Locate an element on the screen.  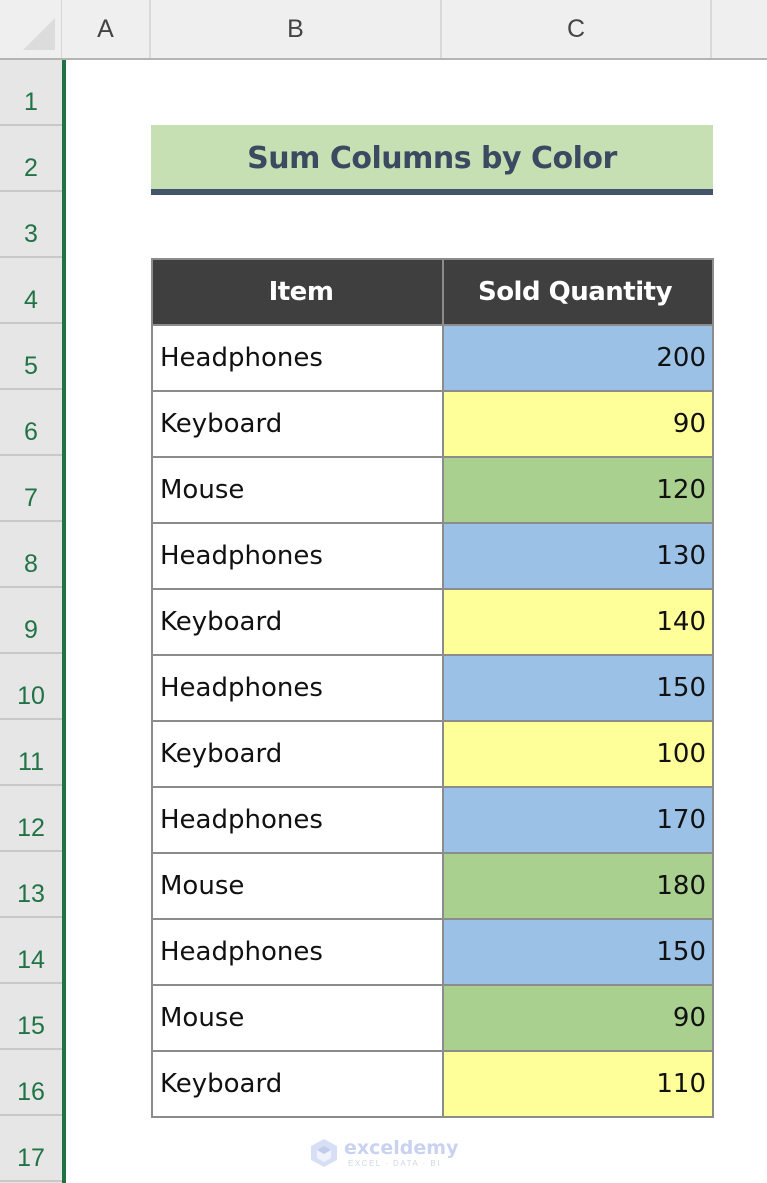
quantity-cell: 100 is located at coordinates (578, 754).